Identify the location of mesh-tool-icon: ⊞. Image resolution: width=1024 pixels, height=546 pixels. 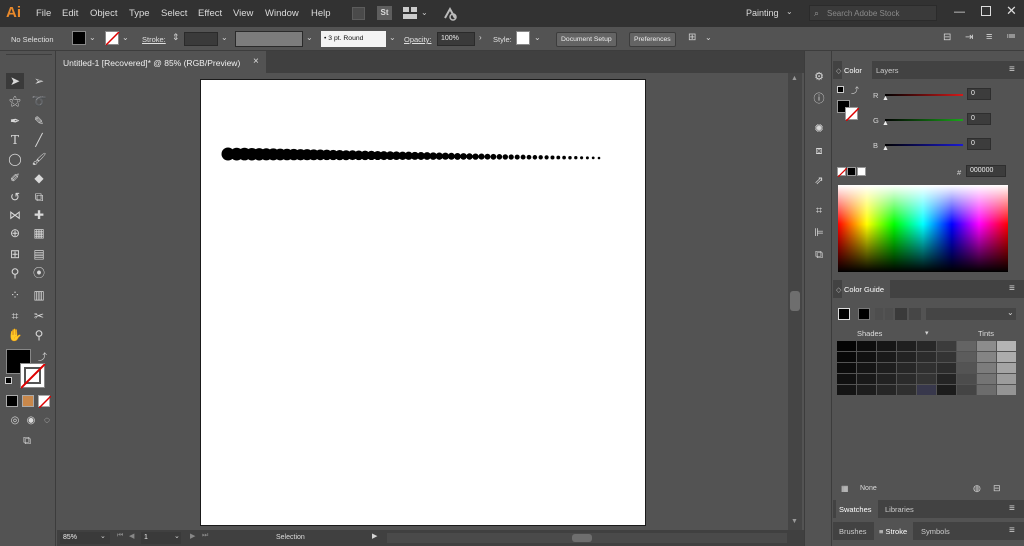
(15, 254).